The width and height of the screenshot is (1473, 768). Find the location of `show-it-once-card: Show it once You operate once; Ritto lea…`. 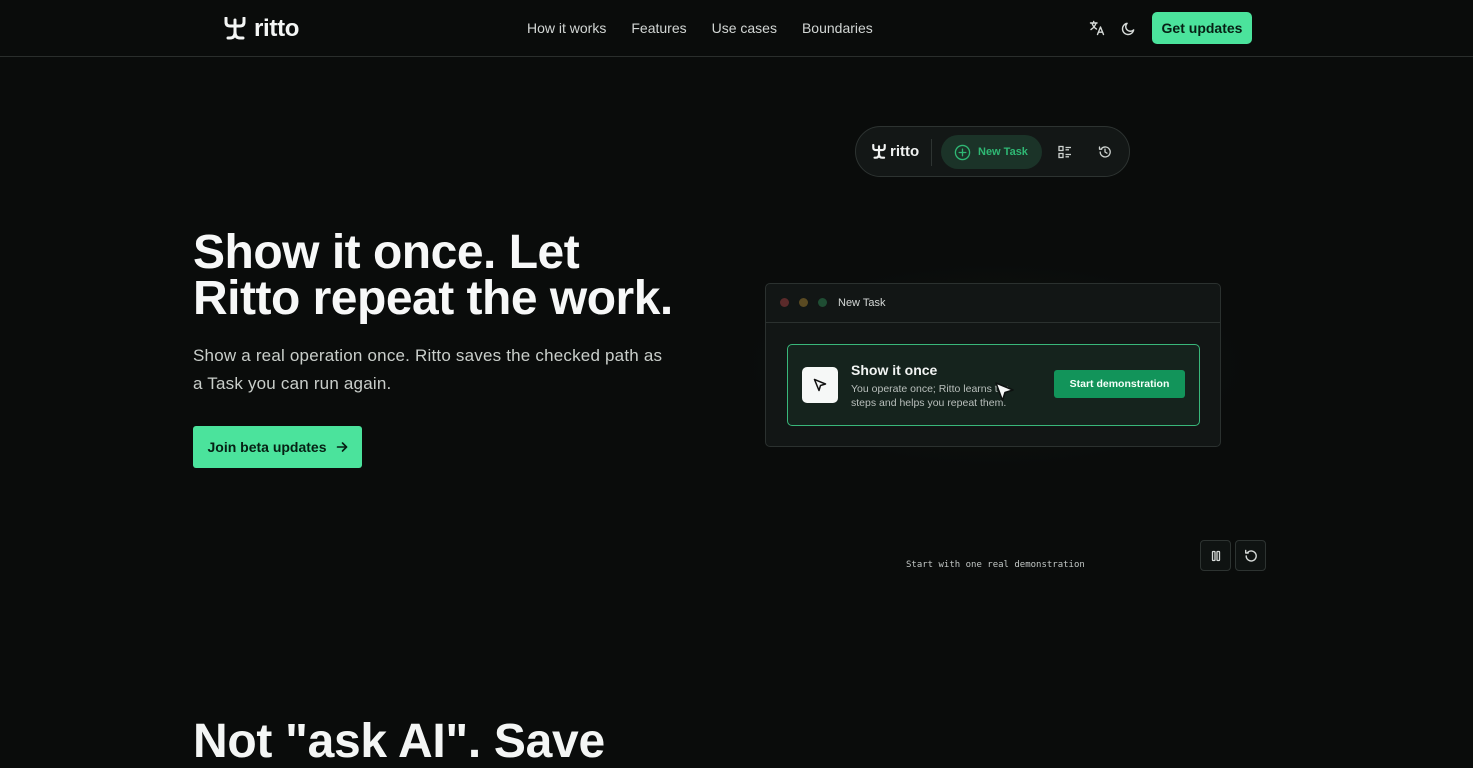

show-it-once-card: Show it once You operate once; Ritto lea… is located at coordinates (993, 385).